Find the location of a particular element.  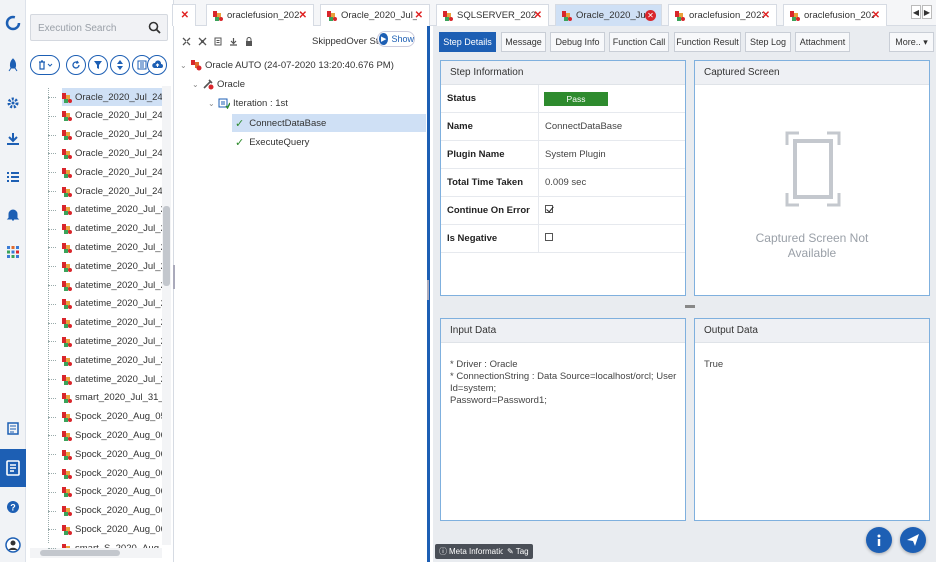

tab-execution-report: Oracle_2020_Jul_24_0...✕ is located at coordinates (608, 15).